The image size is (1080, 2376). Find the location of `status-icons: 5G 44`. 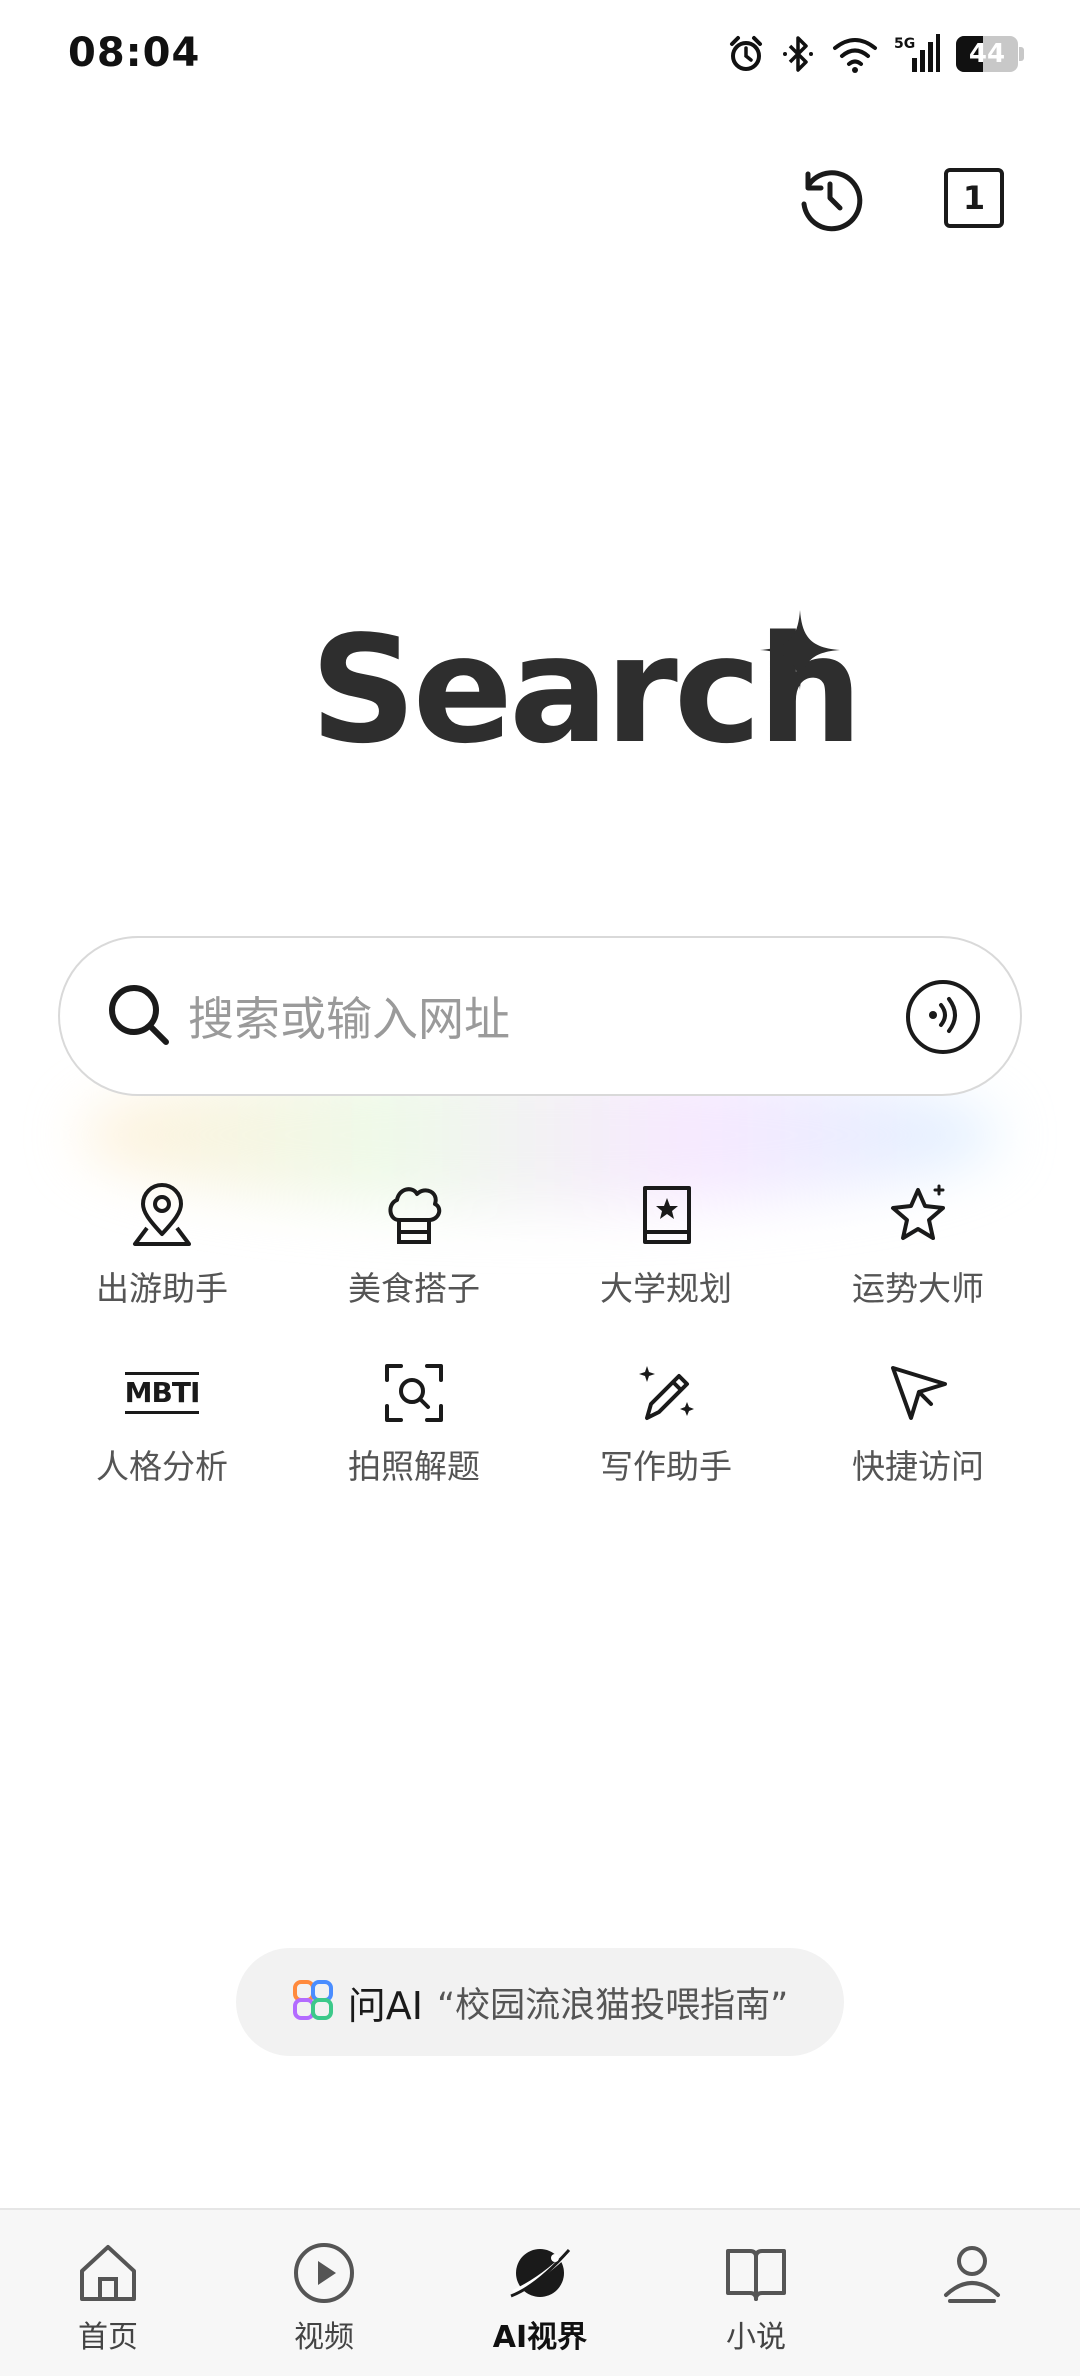

status-icons: 5G 44 is located at coordinates (875, 54).